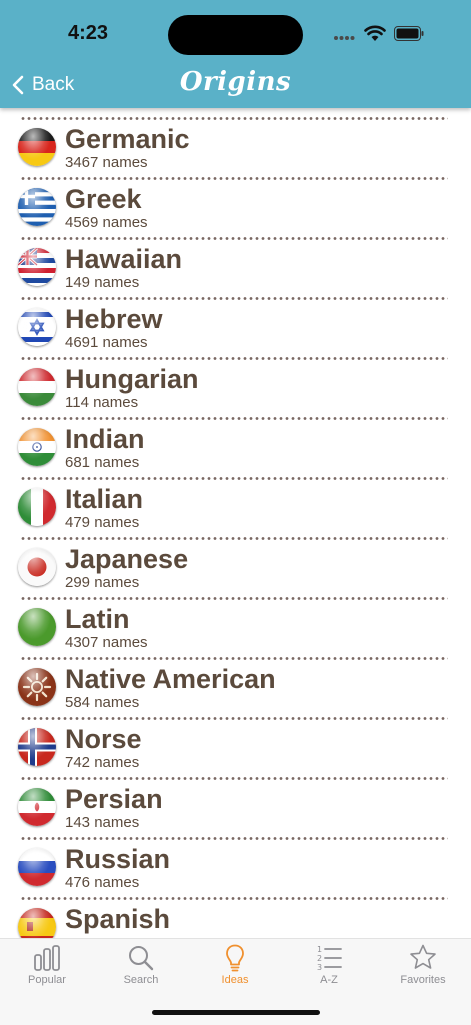 This screenshot has height=1025, width=471. What do you see at coordinates (235, 913) in the screenshot?
I see `list-item: Spanish` at bounding box center [235, 913].